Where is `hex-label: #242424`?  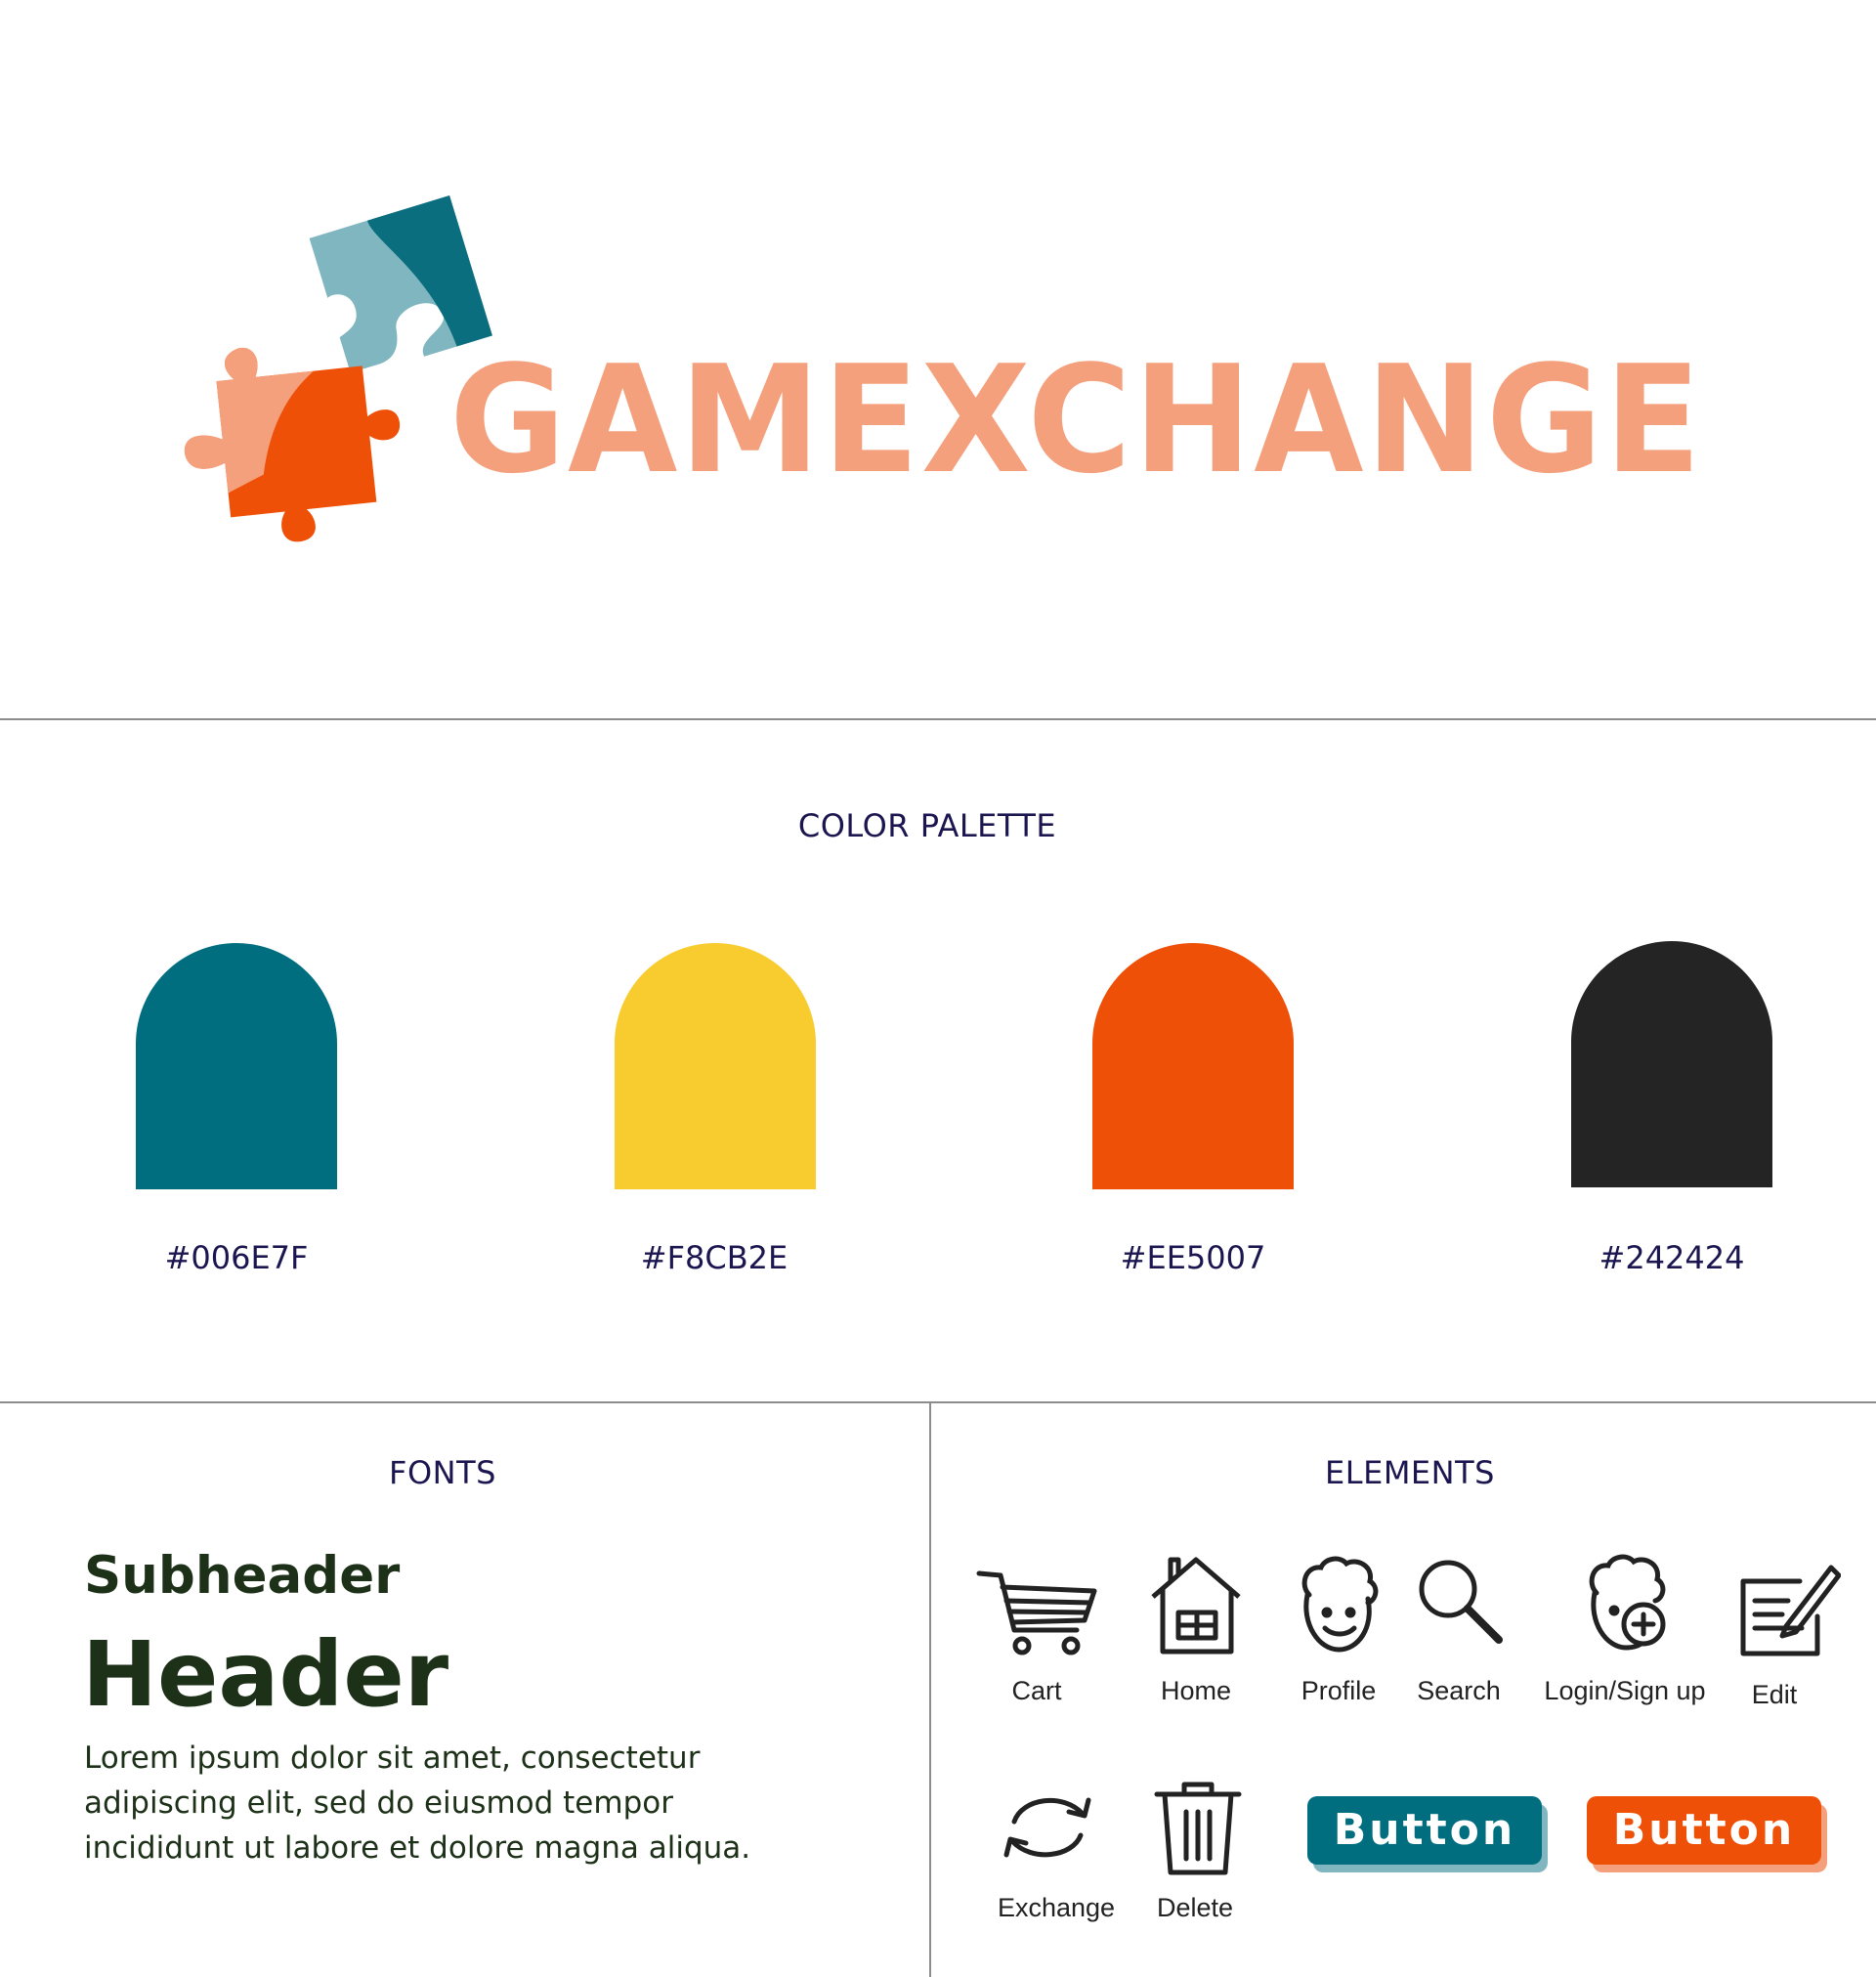
hex-label: #242424 is located at coordinates (1672, 1257).